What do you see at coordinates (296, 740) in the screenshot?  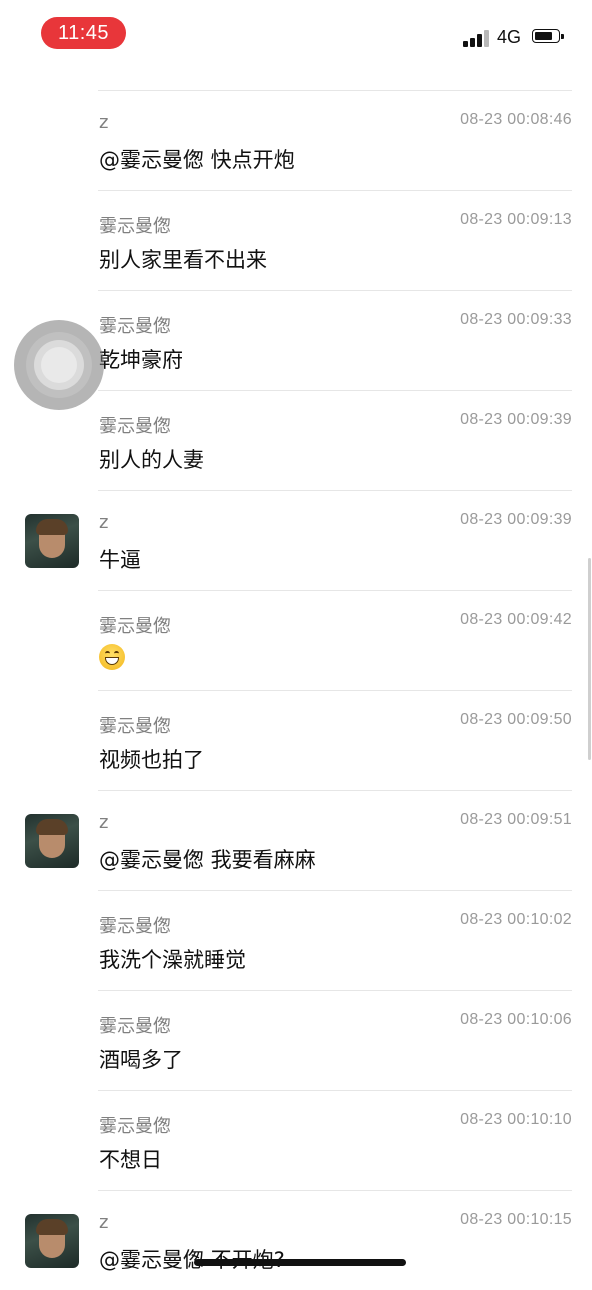 I see `message-item: 霎忈曼偬 08-23 00:09:50 视频也拍了` at bounding box center [296, 740].